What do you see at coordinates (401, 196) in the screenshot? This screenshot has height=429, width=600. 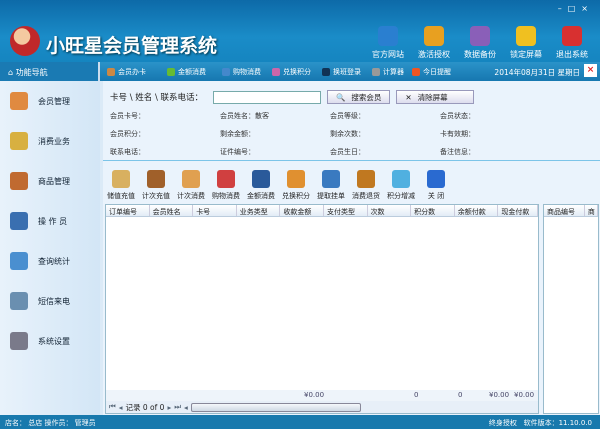 I see `tool-label: 积分增减` at bounding box center [401, 196].